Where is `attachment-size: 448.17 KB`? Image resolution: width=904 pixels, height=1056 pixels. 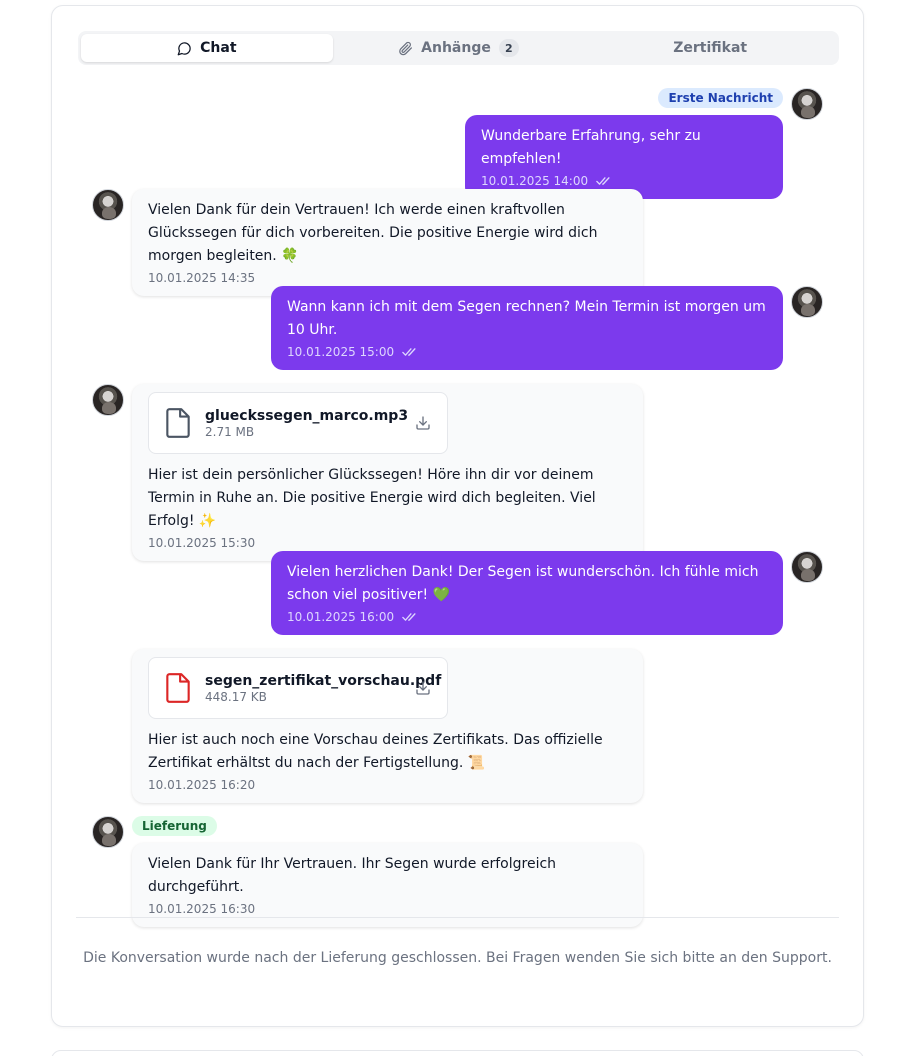
attachment-size: 448.17 KB is located at coordinates (236, 696).